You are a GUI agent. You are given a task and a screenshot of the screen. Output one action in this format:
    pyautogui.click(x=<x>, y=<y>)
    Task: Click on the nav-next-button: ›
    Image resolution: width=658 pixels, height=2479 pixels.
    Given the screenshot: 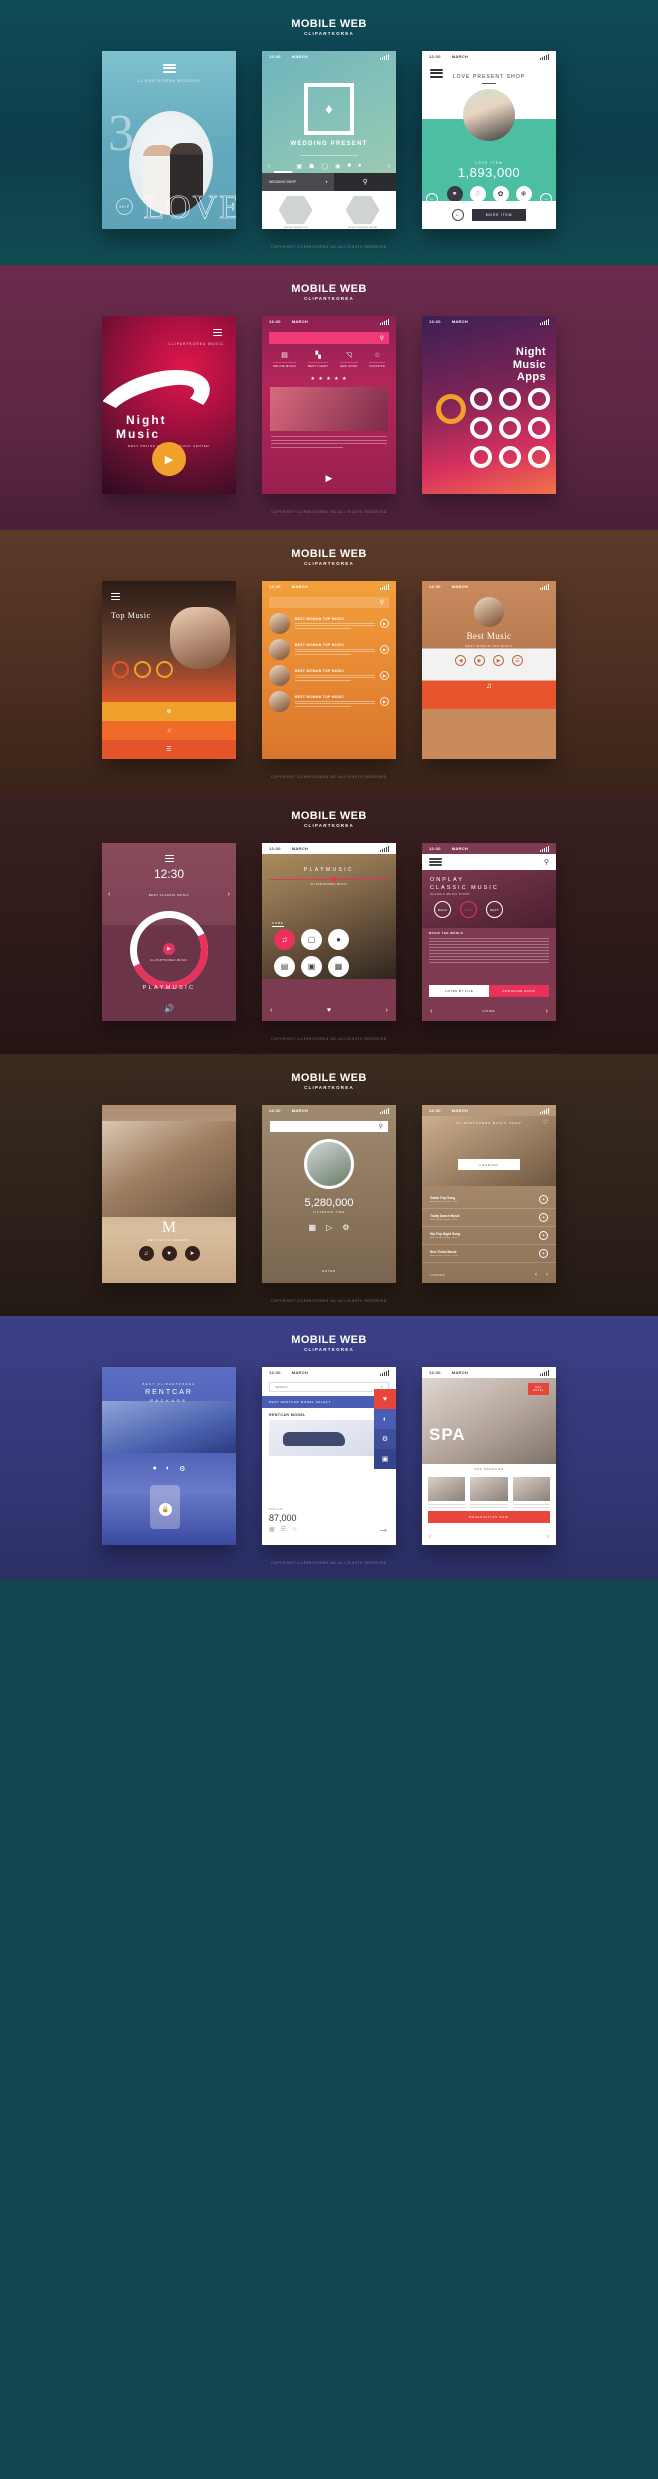 What is the action you would take?
    pyautogui.click(x=389, y=166)
    